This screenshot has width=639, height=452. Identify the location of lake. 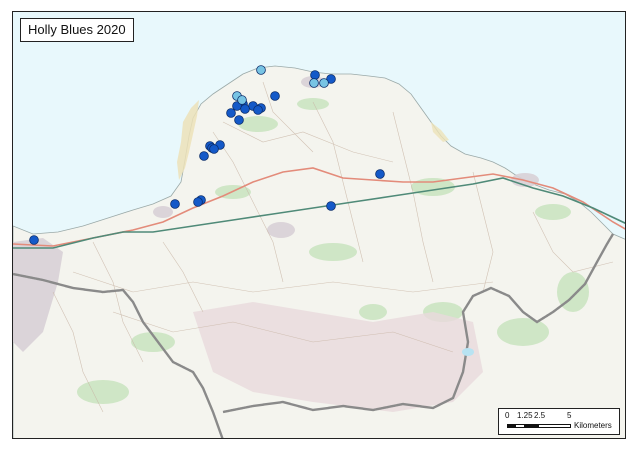
(468, 352).